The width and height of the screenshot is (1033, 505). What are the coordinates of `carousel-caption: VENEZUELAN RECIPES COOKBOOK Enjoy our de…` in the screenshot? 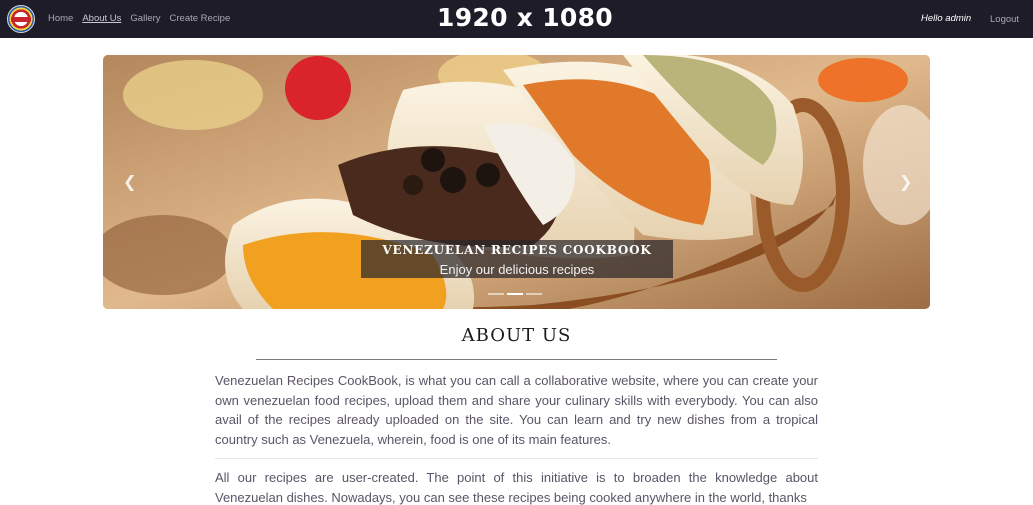 It's located at (517, 259).